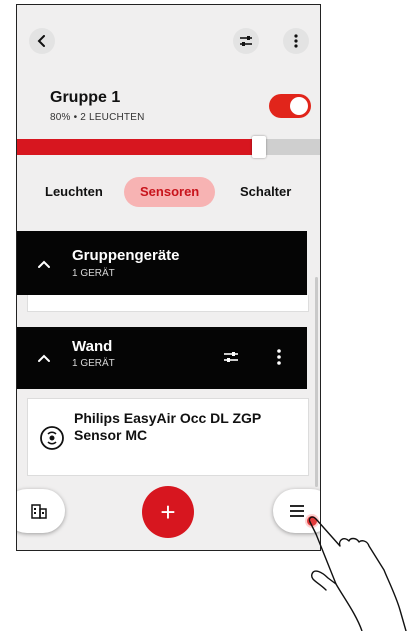 Image resolution: width=414 pixels, height=631 pixels. I want to click on group-power-toggle, so click(290, 106).